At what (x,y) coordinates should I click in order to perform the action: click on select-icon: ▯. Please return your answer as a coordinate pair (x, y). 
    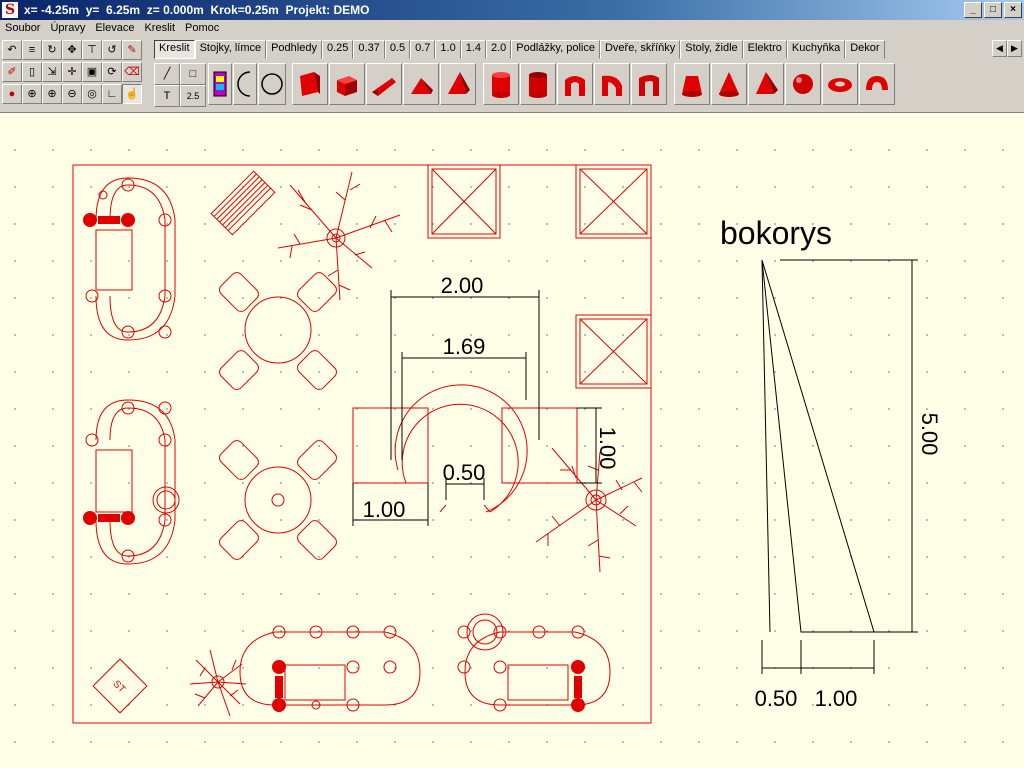
    Looking at the image, I should click on (32, 72).